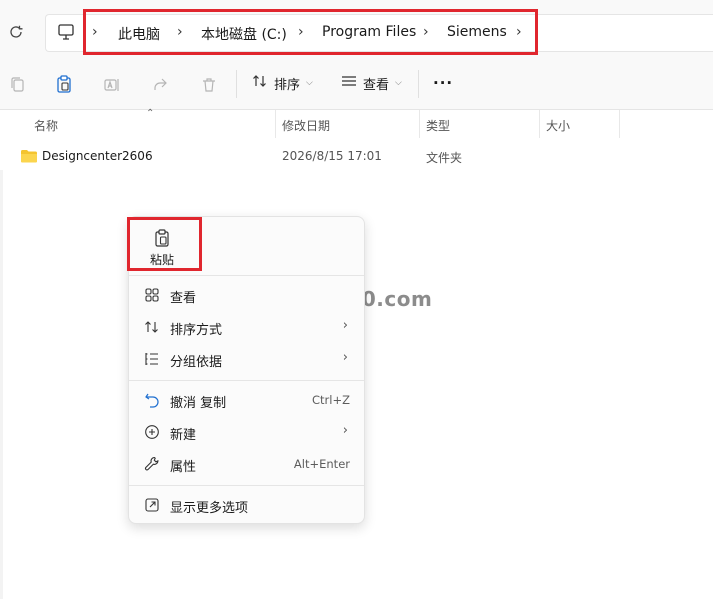 The width and height of the screenshot is (713, 599). I want to click on undo-icon, so click(152, 400).